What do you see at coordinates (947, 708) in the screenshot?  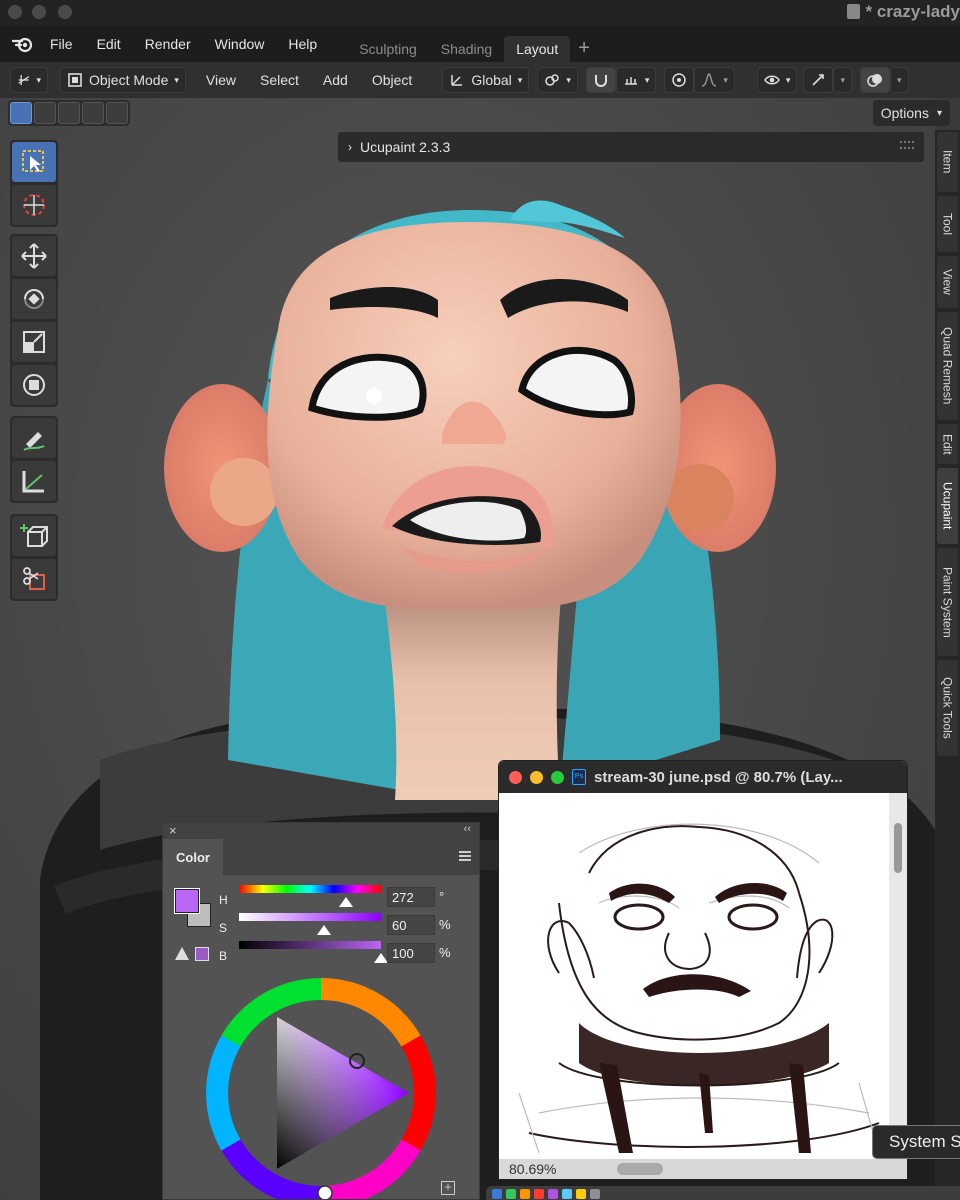 I see `sidebar-tab-quick-tools: Quick Tools` at bounding box center [947, 708].